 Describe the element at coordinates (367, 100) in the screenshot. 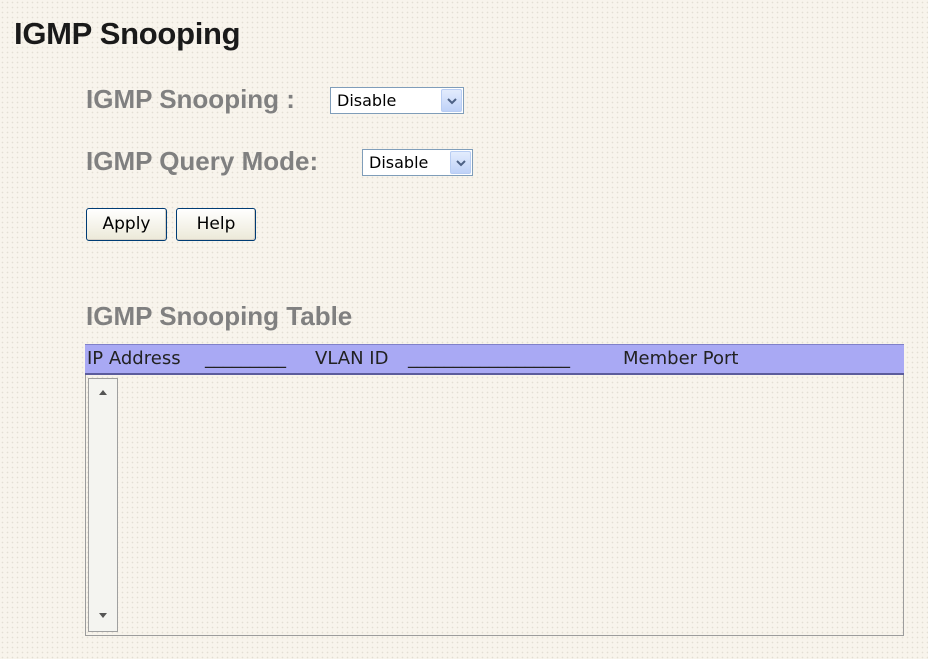

I see `igmp-snooping-selected-value: Disable` at that location.